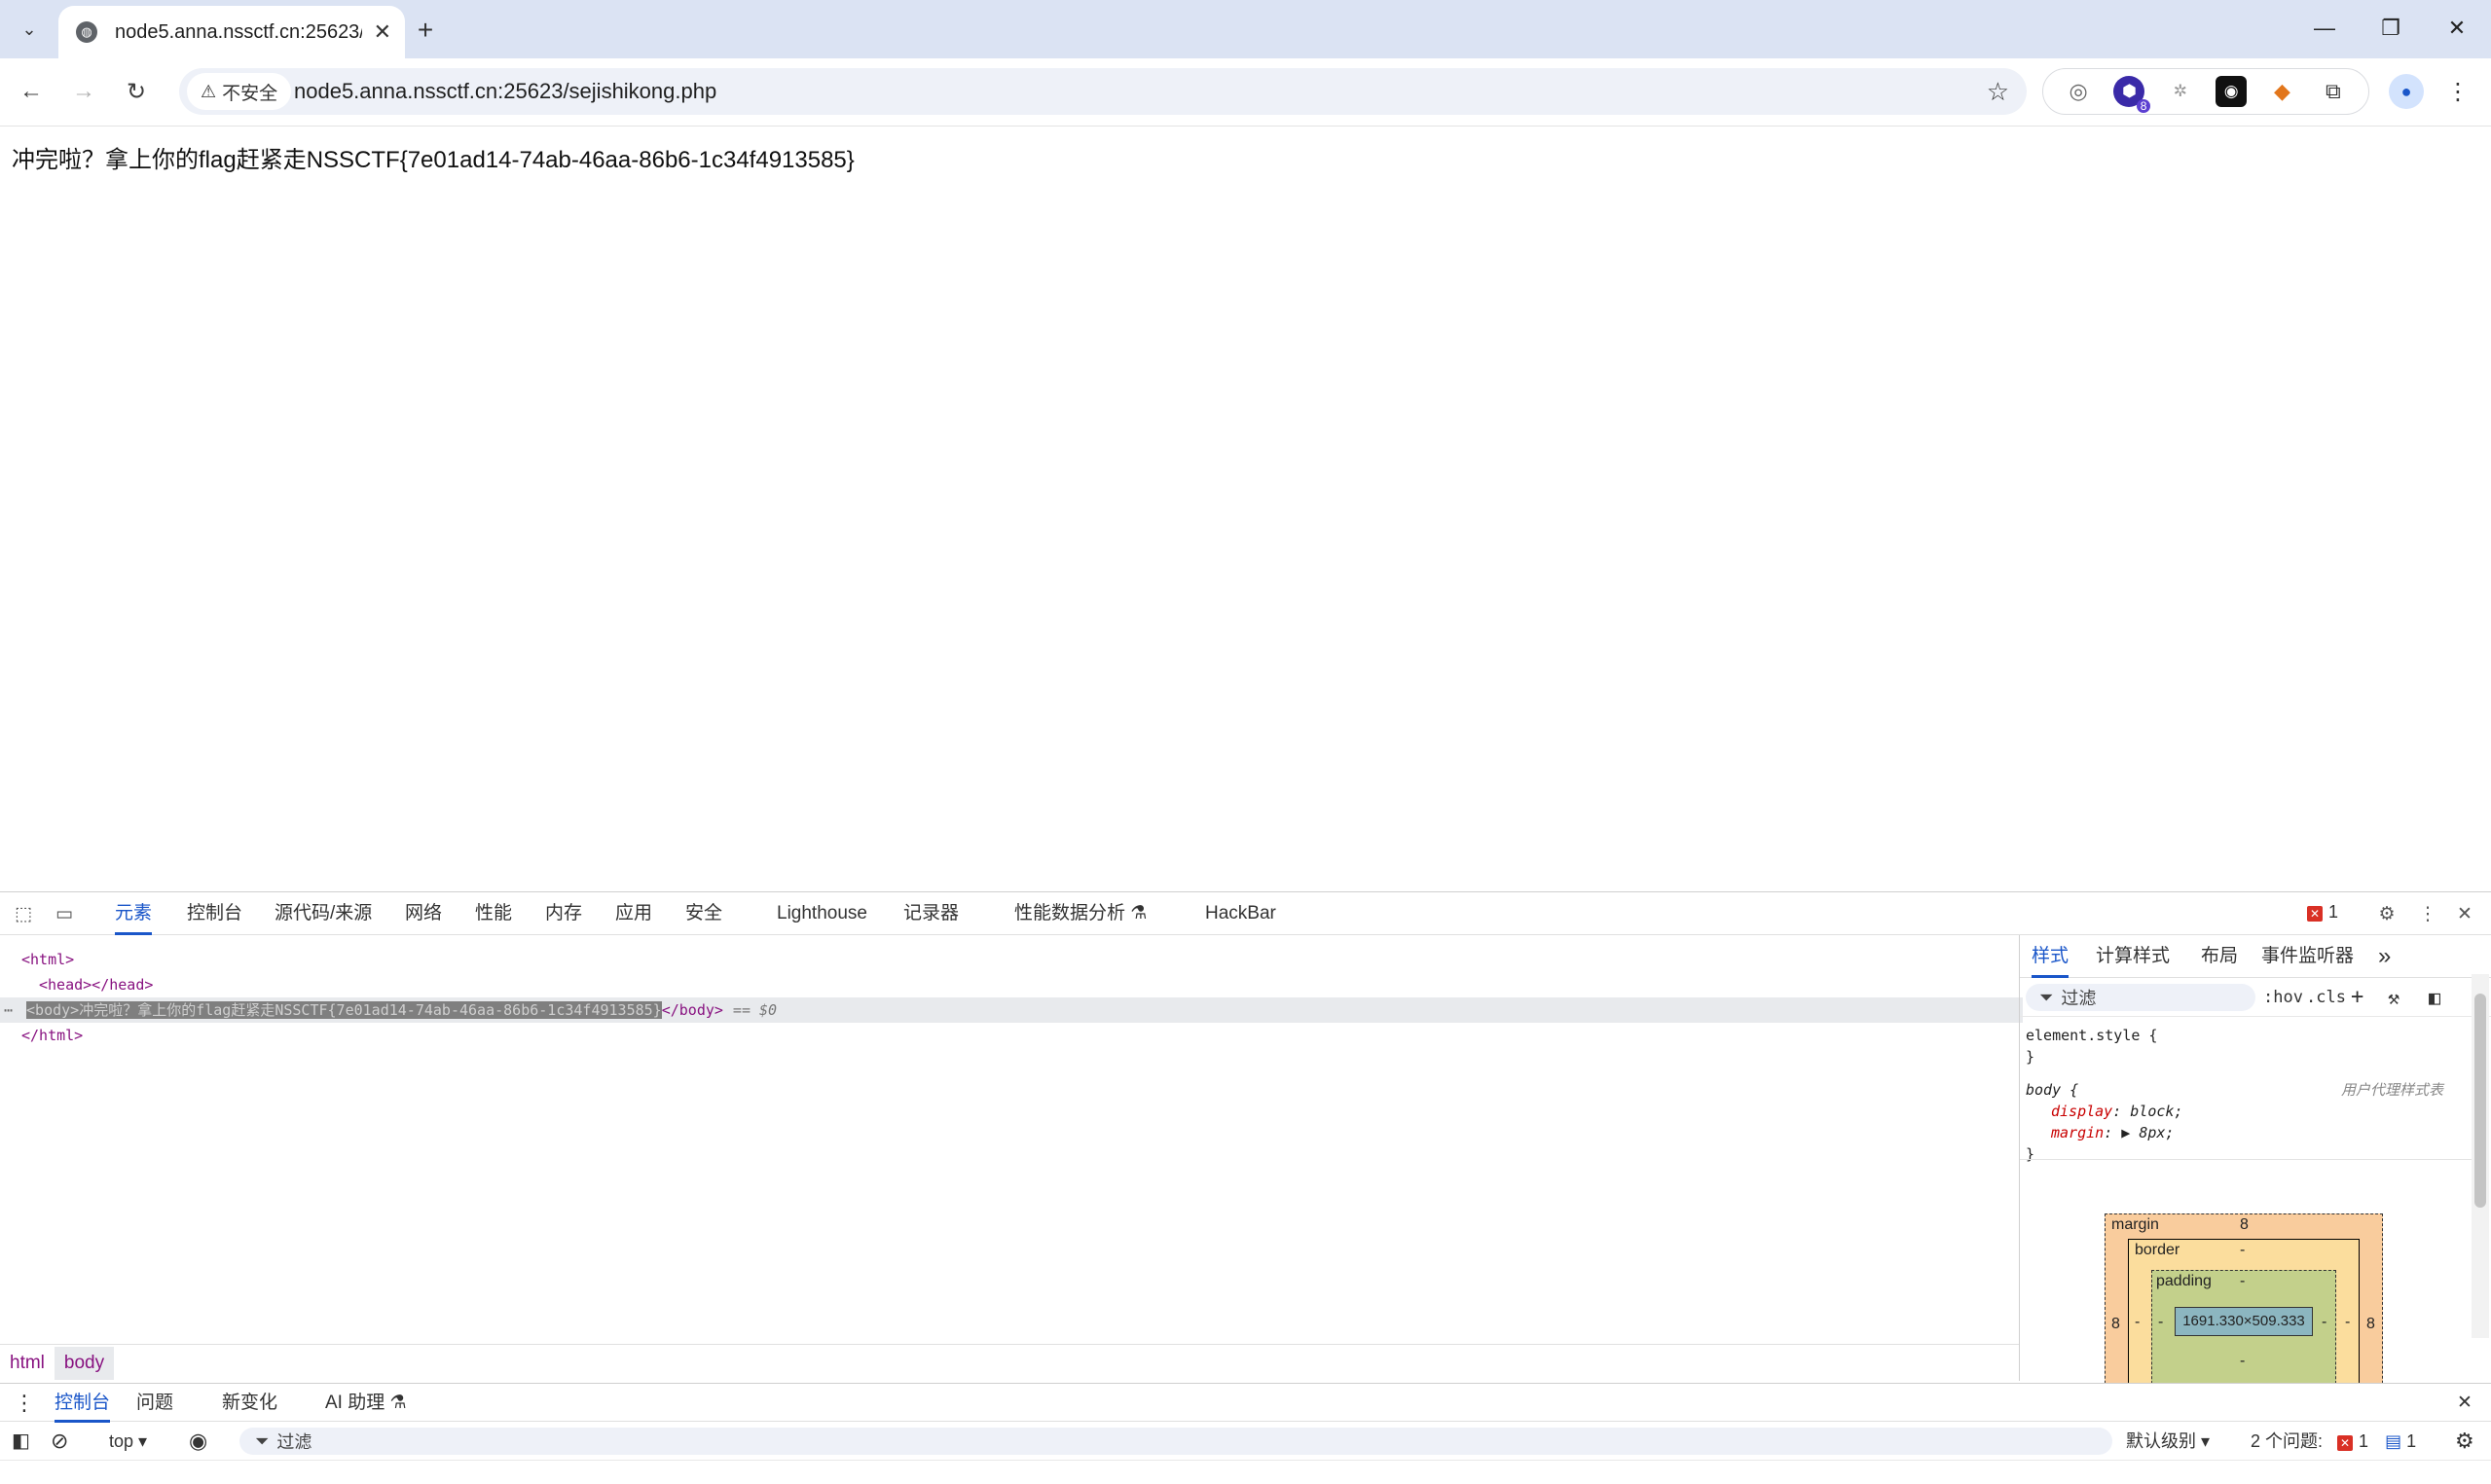  Describe the element at coordinates (2458, 91) in the screenshot. I see `kebab-menu-icon: ⋮` at that location.